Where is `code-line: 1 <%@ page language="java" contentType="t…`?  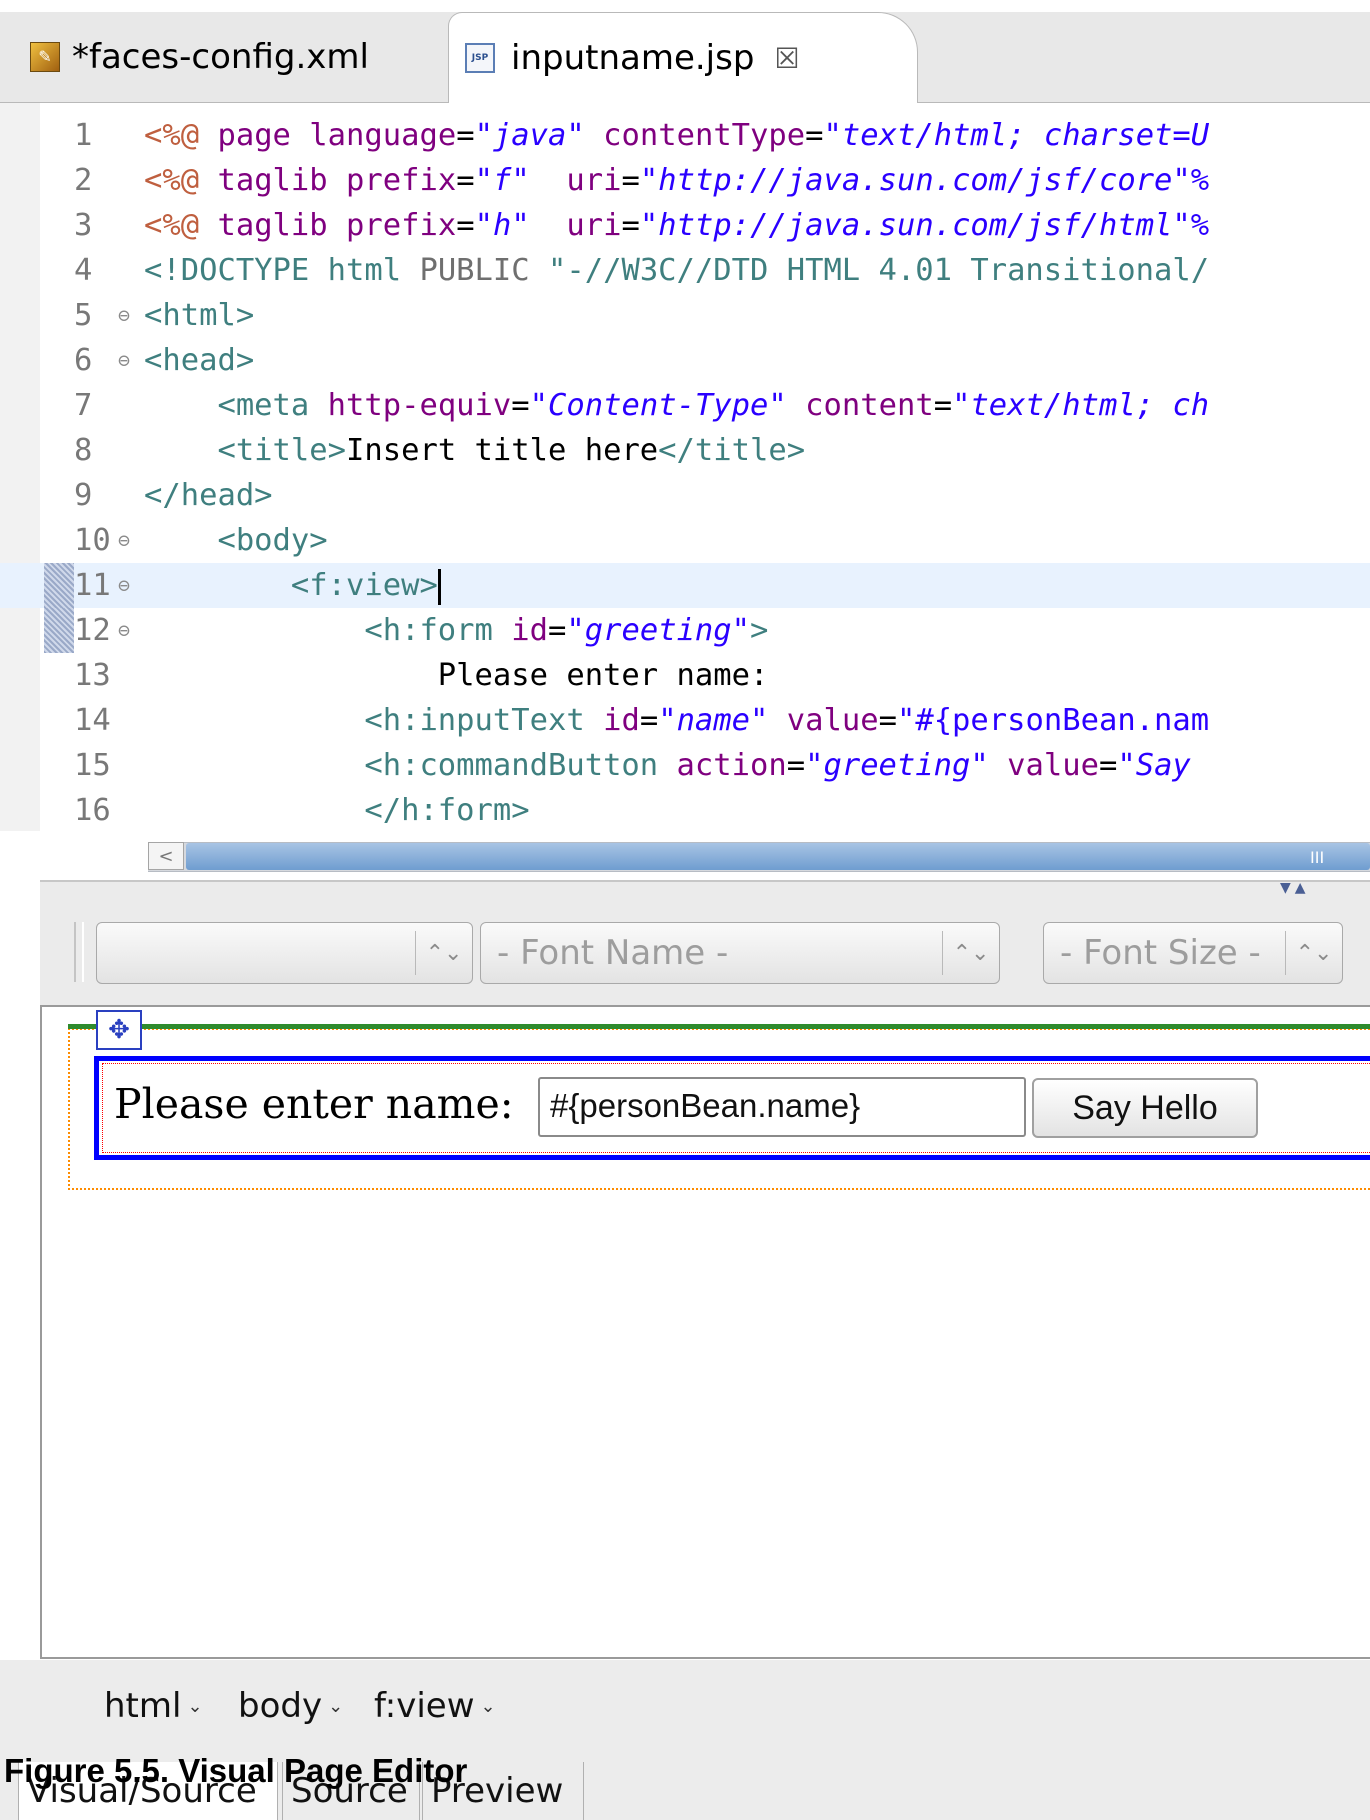
code-line: 1 <%@ page language="java" contentType="t… is located at coordinates (685, 135).